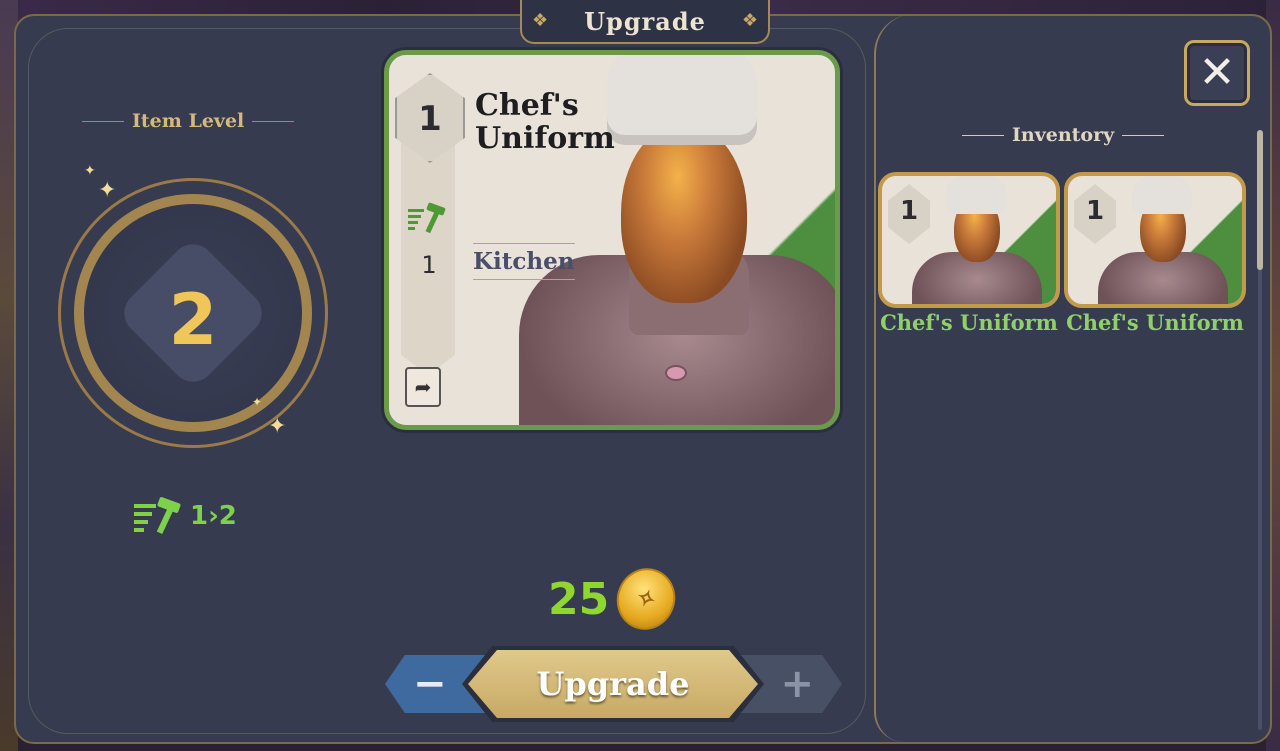 This screenshot has width=1280, height=751. What do you see at coordinates (749, 20) in the screenshot?
I see `ornament-right-icon: ❖` at bounding box center [749, 20].